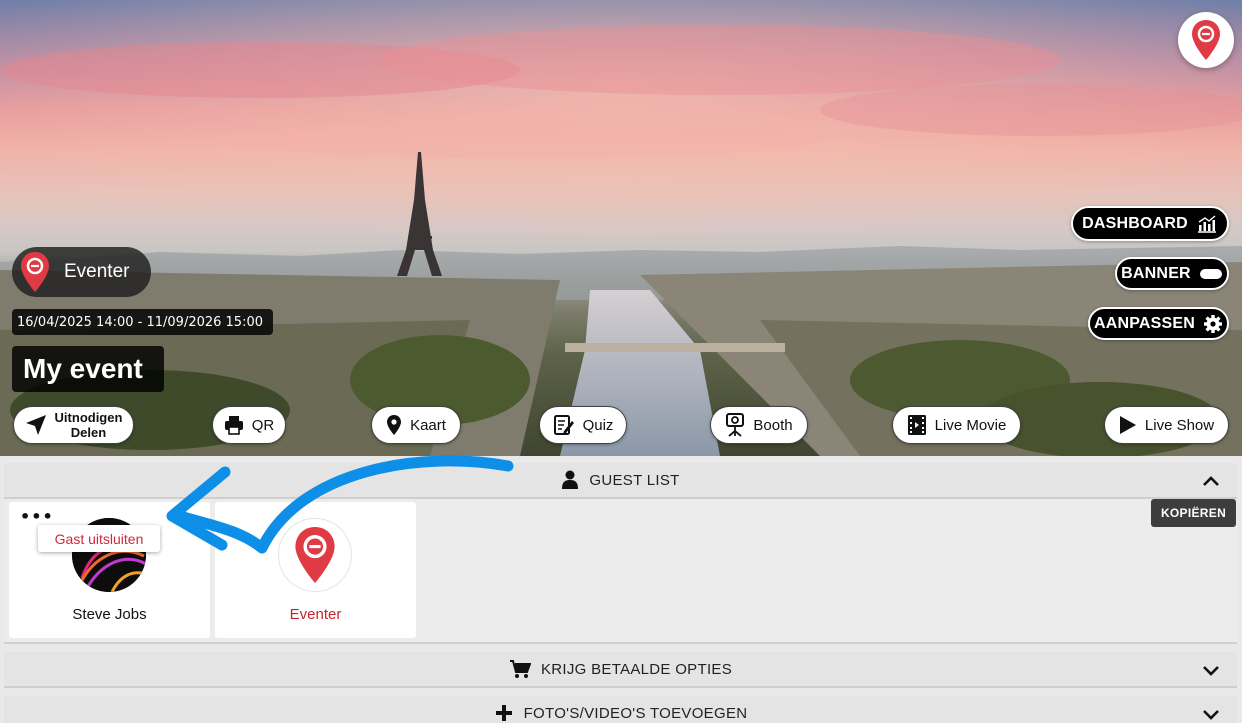  I want to click on customize-label: AANPASSEN, so click(1144, 323).